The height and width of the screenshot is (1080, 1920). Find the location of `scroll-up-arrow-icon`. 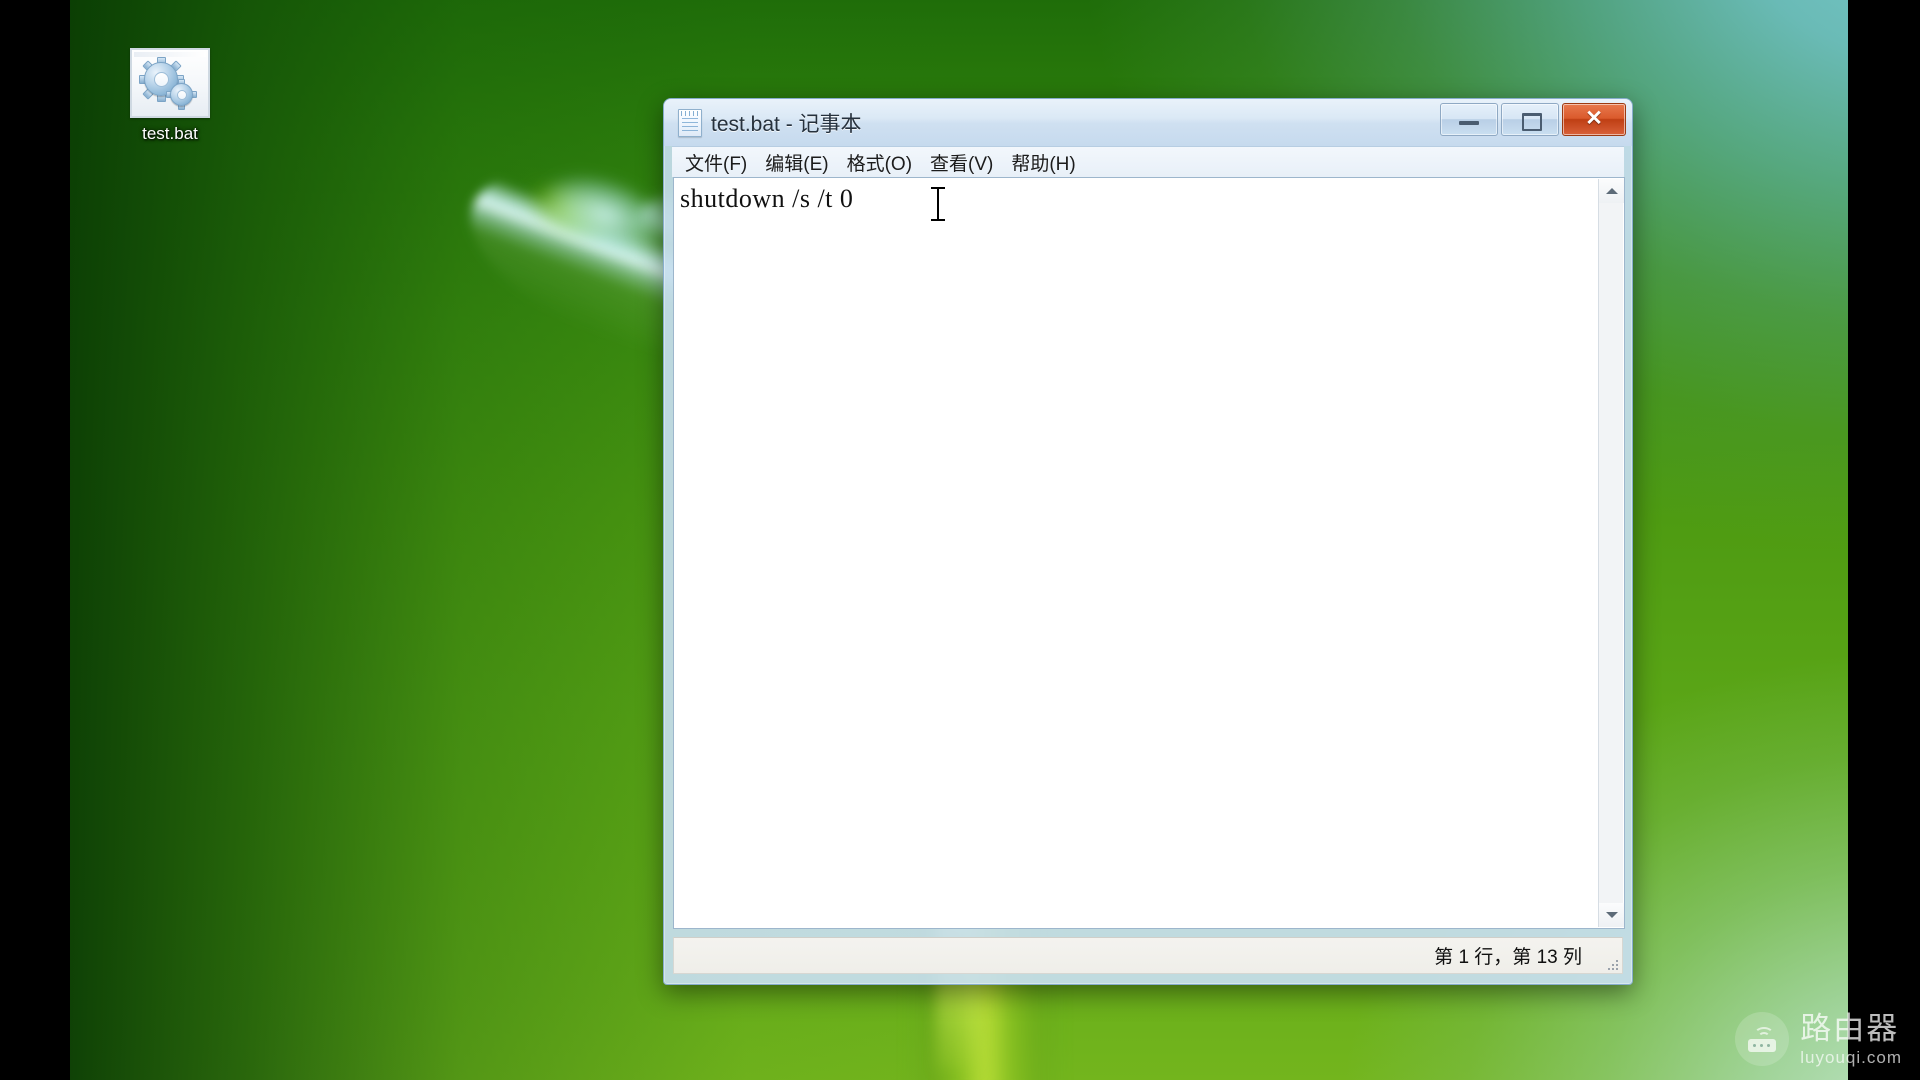

scroll-up-arrow-icon is located at coordinates (1611, 191).